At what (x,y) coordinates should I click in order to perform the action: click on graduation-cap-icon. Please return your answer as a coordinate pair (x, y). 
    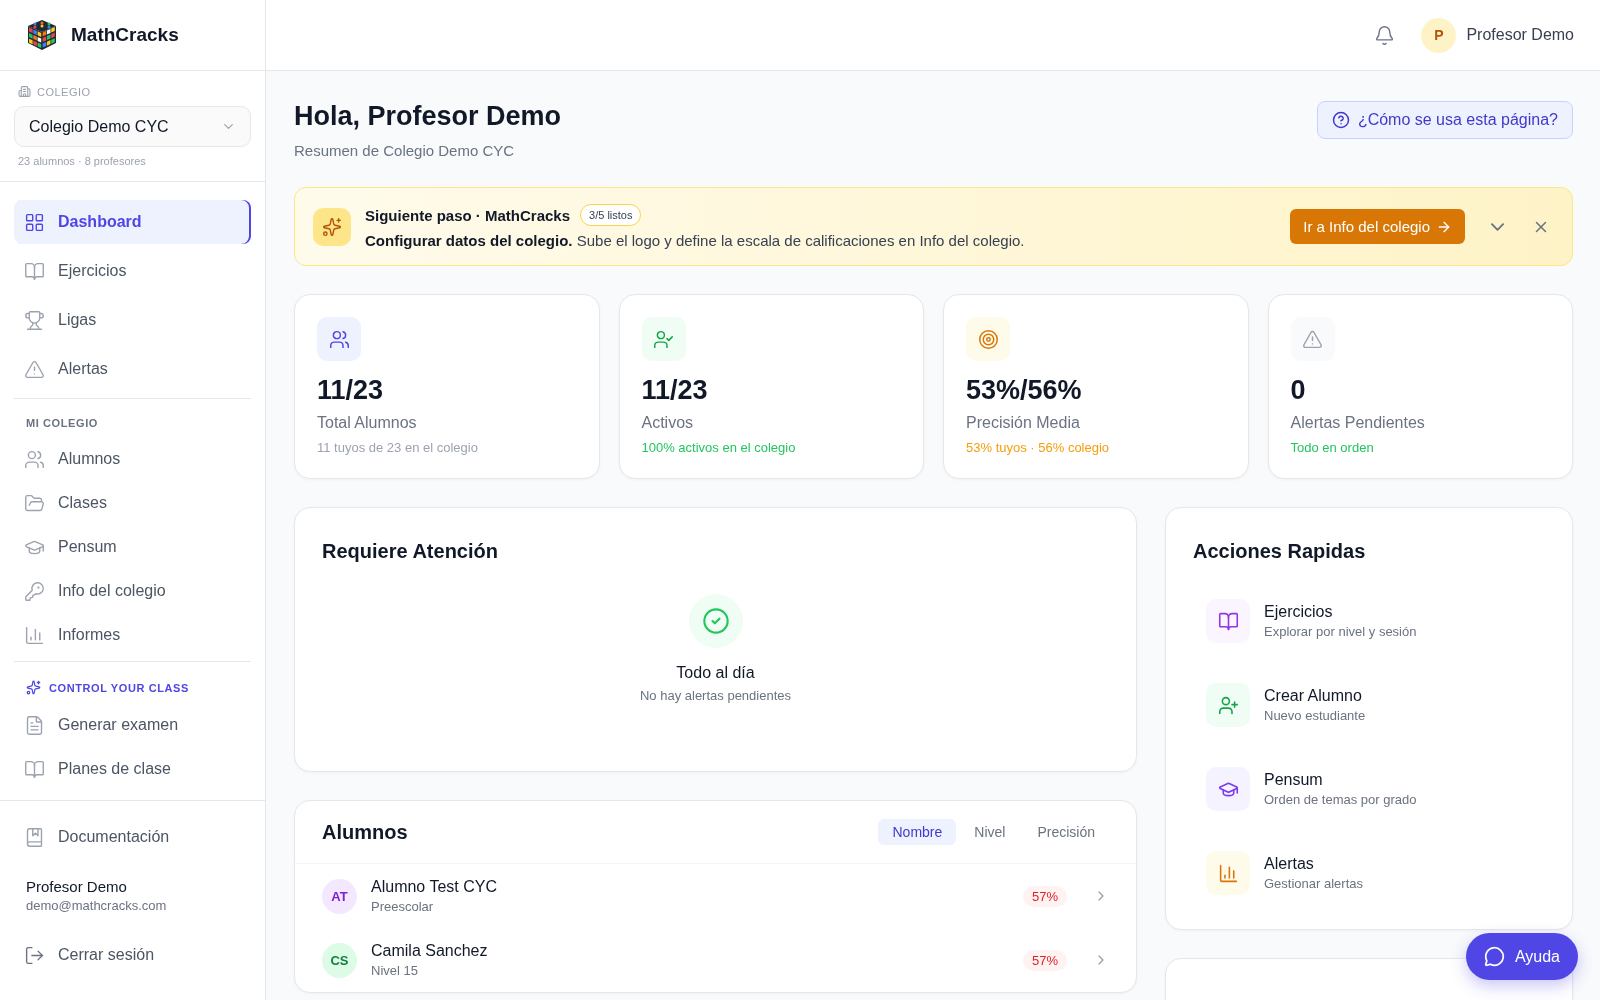
    Looking at the image, I should click on (1228, 789).